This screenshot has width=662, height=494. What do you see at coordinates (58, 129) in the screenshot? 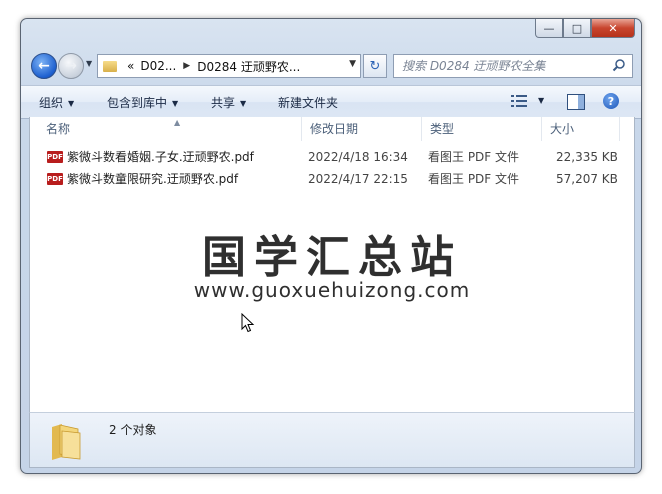
I see `column-name-label: 名称` at bounding box center [58, 129].